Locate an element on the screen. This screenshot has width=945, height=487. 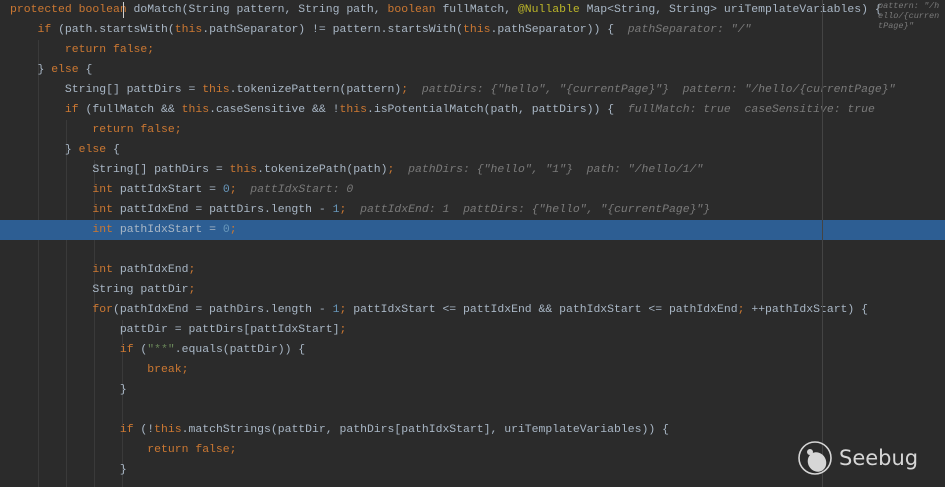
code-token: boolean is located at coordinates (415, 9).